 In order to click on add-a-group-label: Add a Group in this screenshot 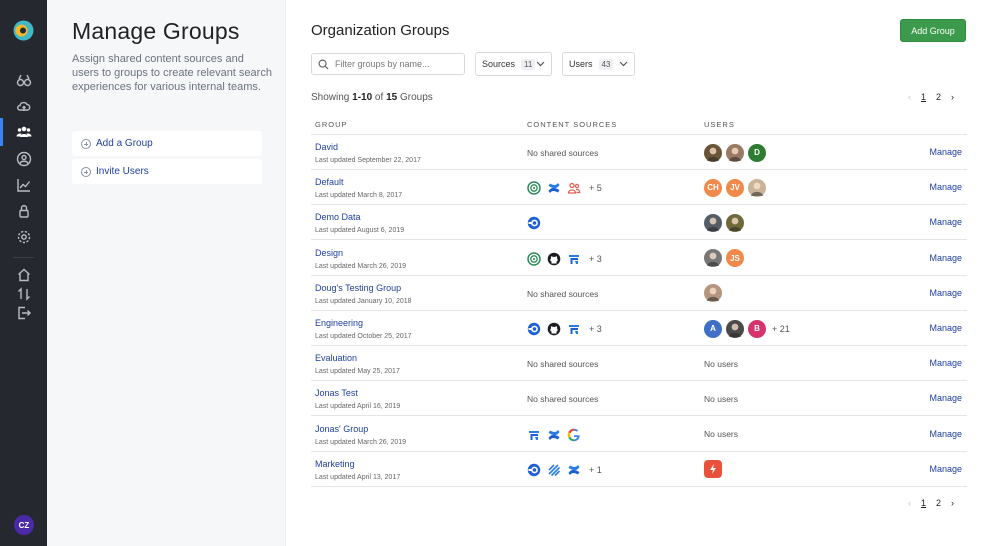, I will do `click(124, 143)`.